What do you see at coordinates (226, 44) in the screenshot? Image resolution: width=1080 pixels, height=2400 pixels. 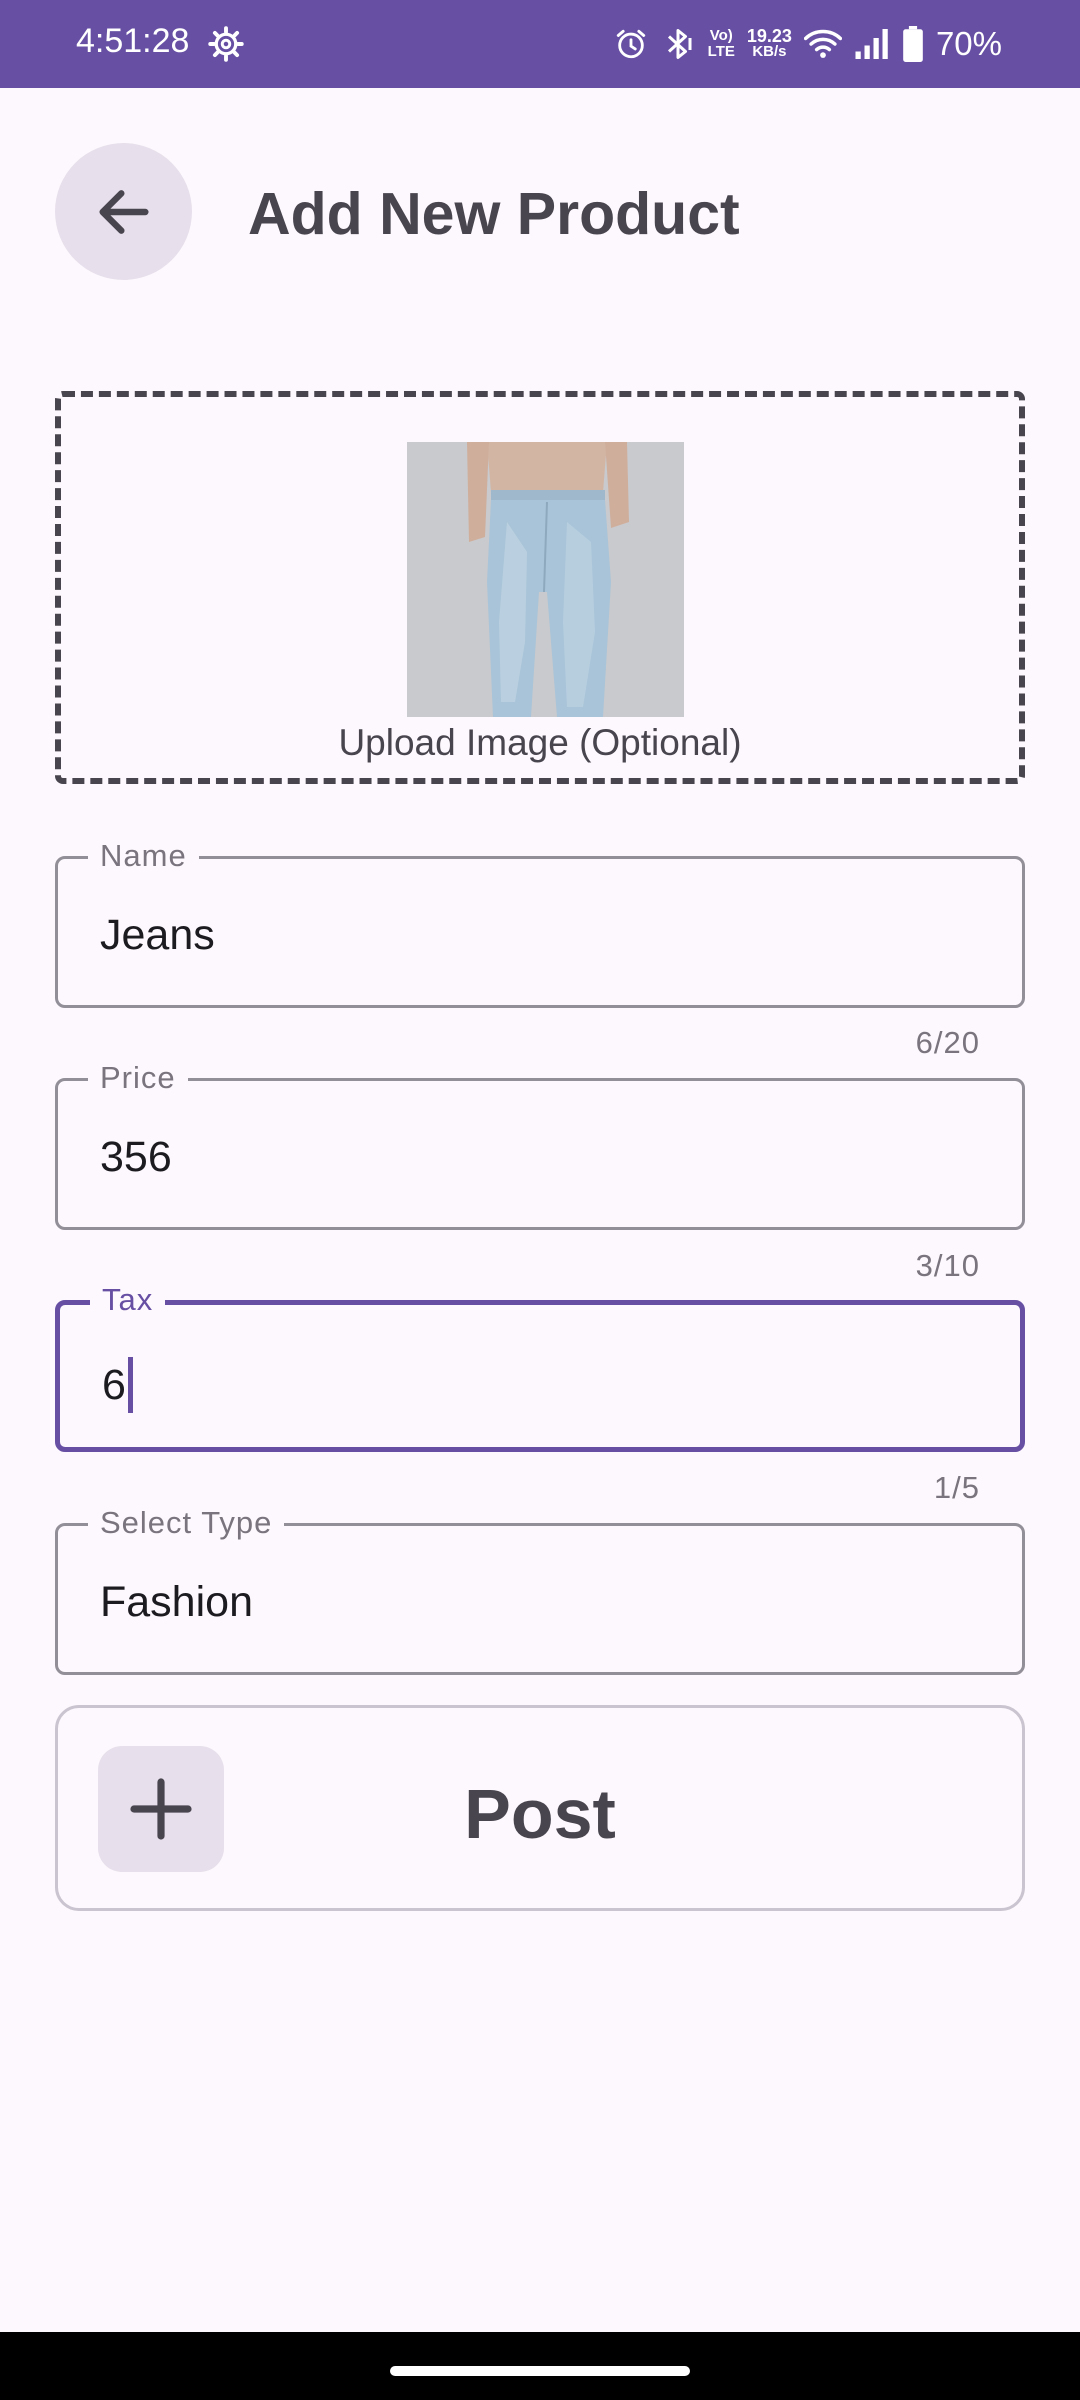 I see `gear-icon` at bounding box center [226, 44].